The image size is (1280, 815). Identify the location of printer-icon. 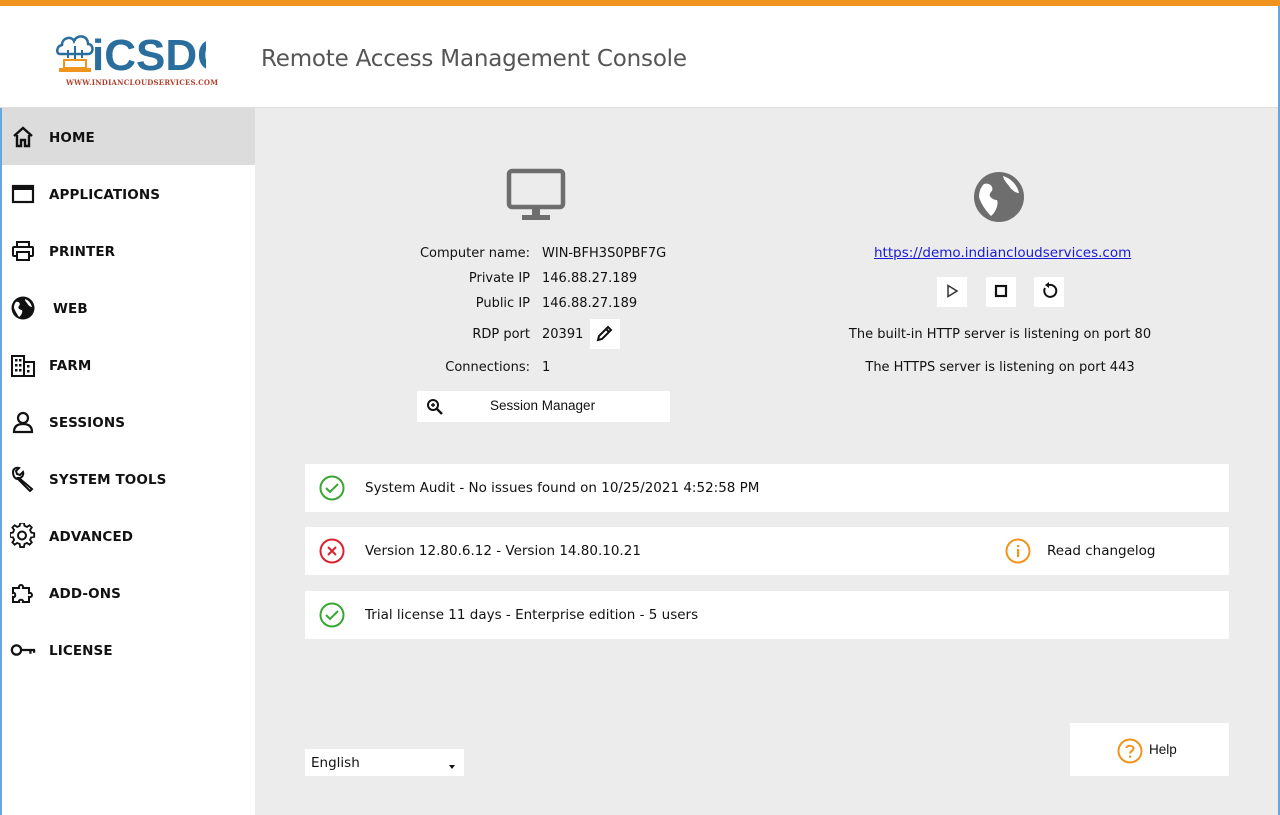
(23, 251).